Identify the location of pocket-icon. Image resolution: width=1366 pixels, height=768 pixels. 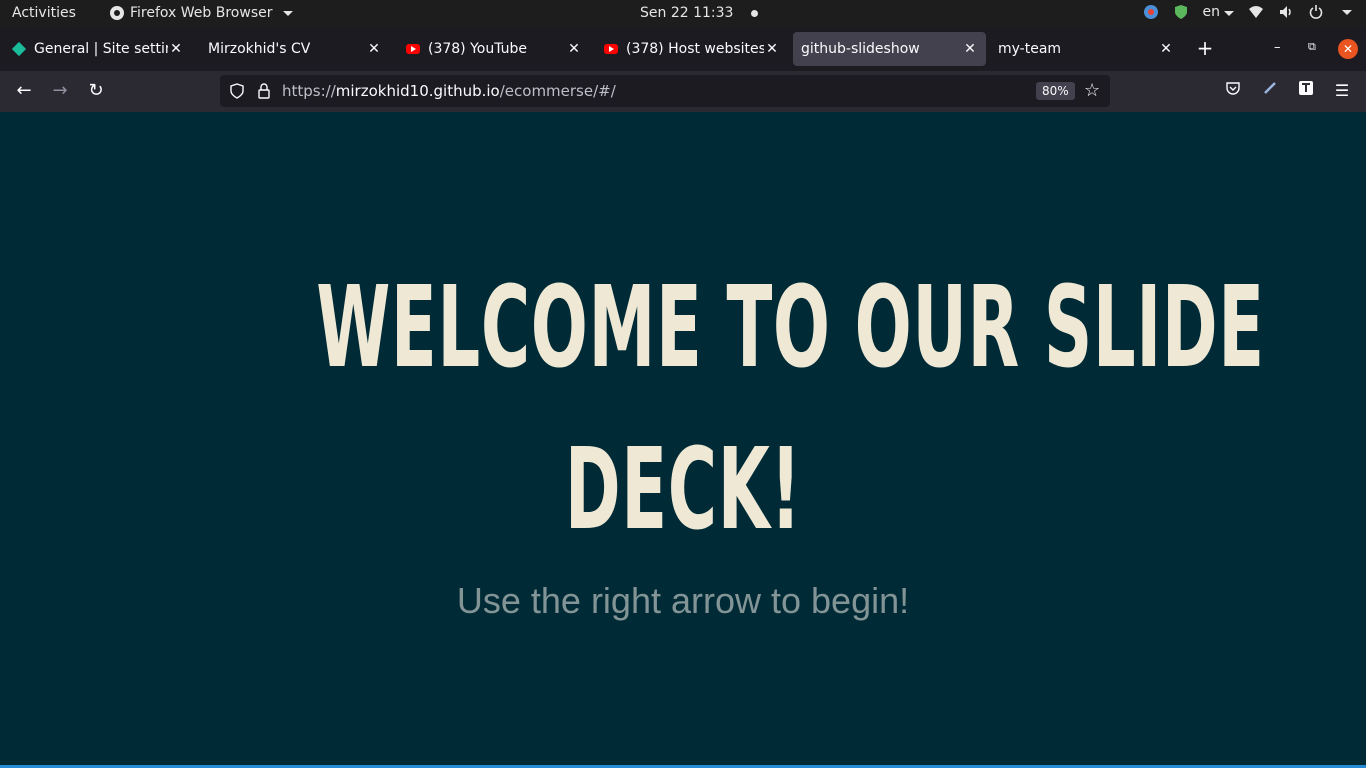
(1233, 91).